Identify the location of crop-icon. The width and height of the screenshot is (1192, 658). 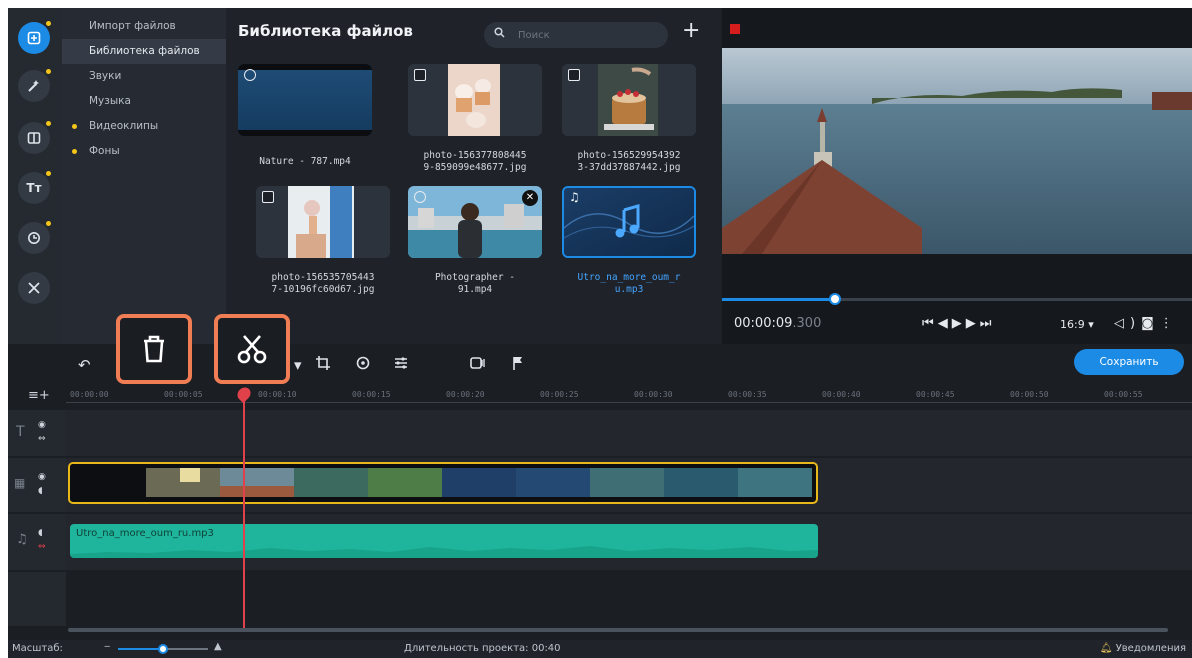
(323, 365).